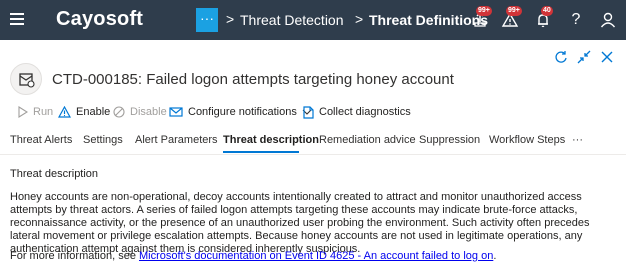  I want to click on help-icon: ?, so click(576, 20).